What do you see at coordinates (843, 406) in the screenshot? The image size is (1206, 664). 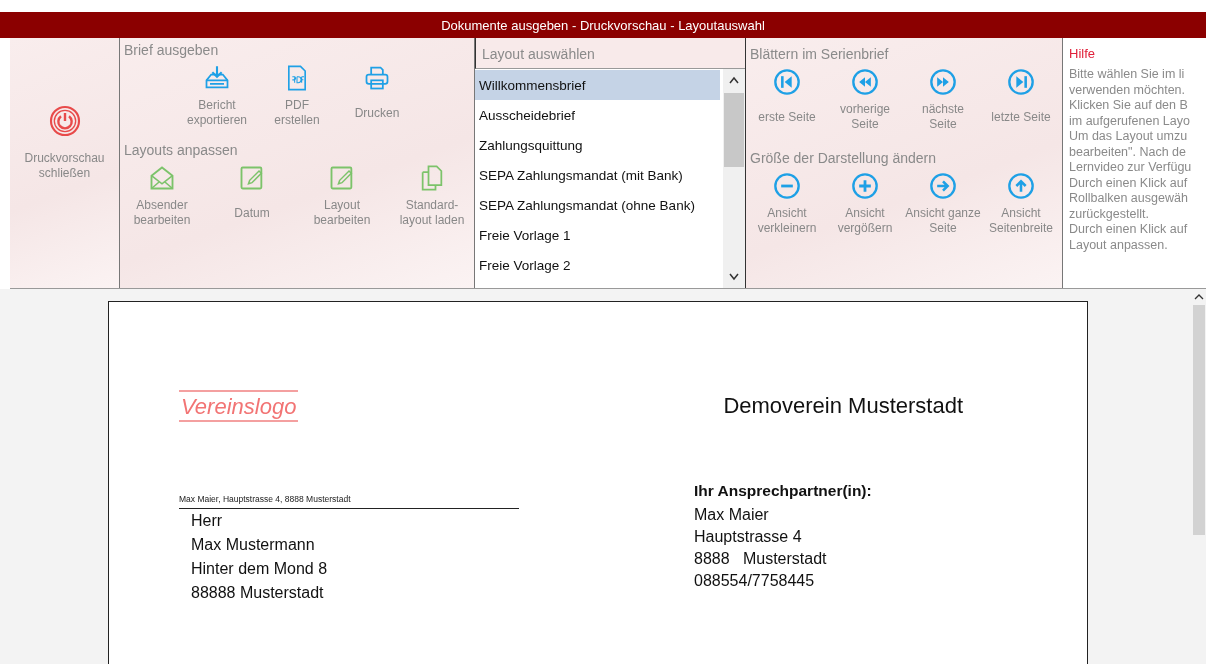 I see `organization-name: Demoverein Musterstadt` at bounding box center [843, 406].